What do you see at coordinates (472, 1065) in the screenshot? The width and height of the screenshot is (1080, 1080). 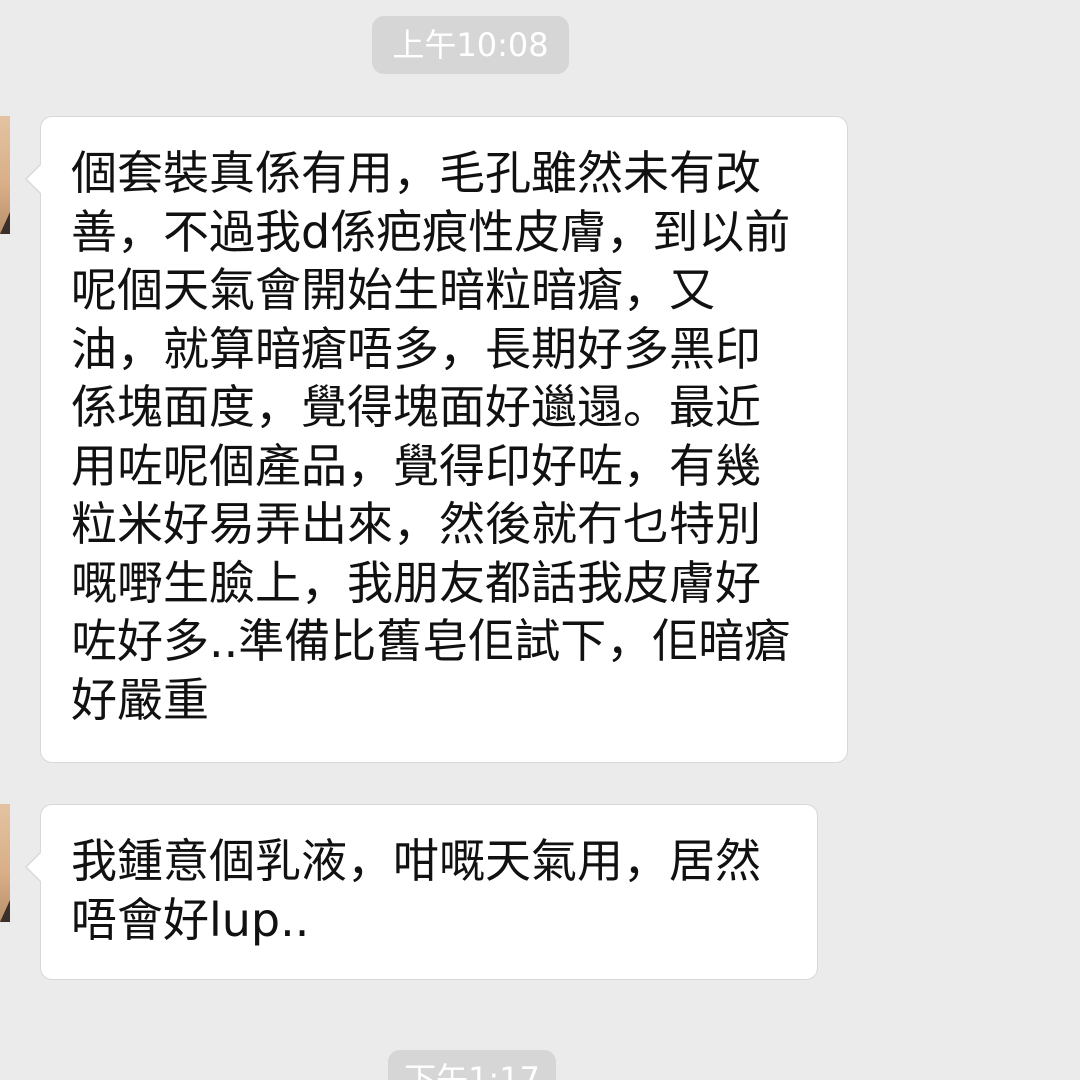 I see `timestamp-label: 下午1:17` at bounding box center [472, 1065].